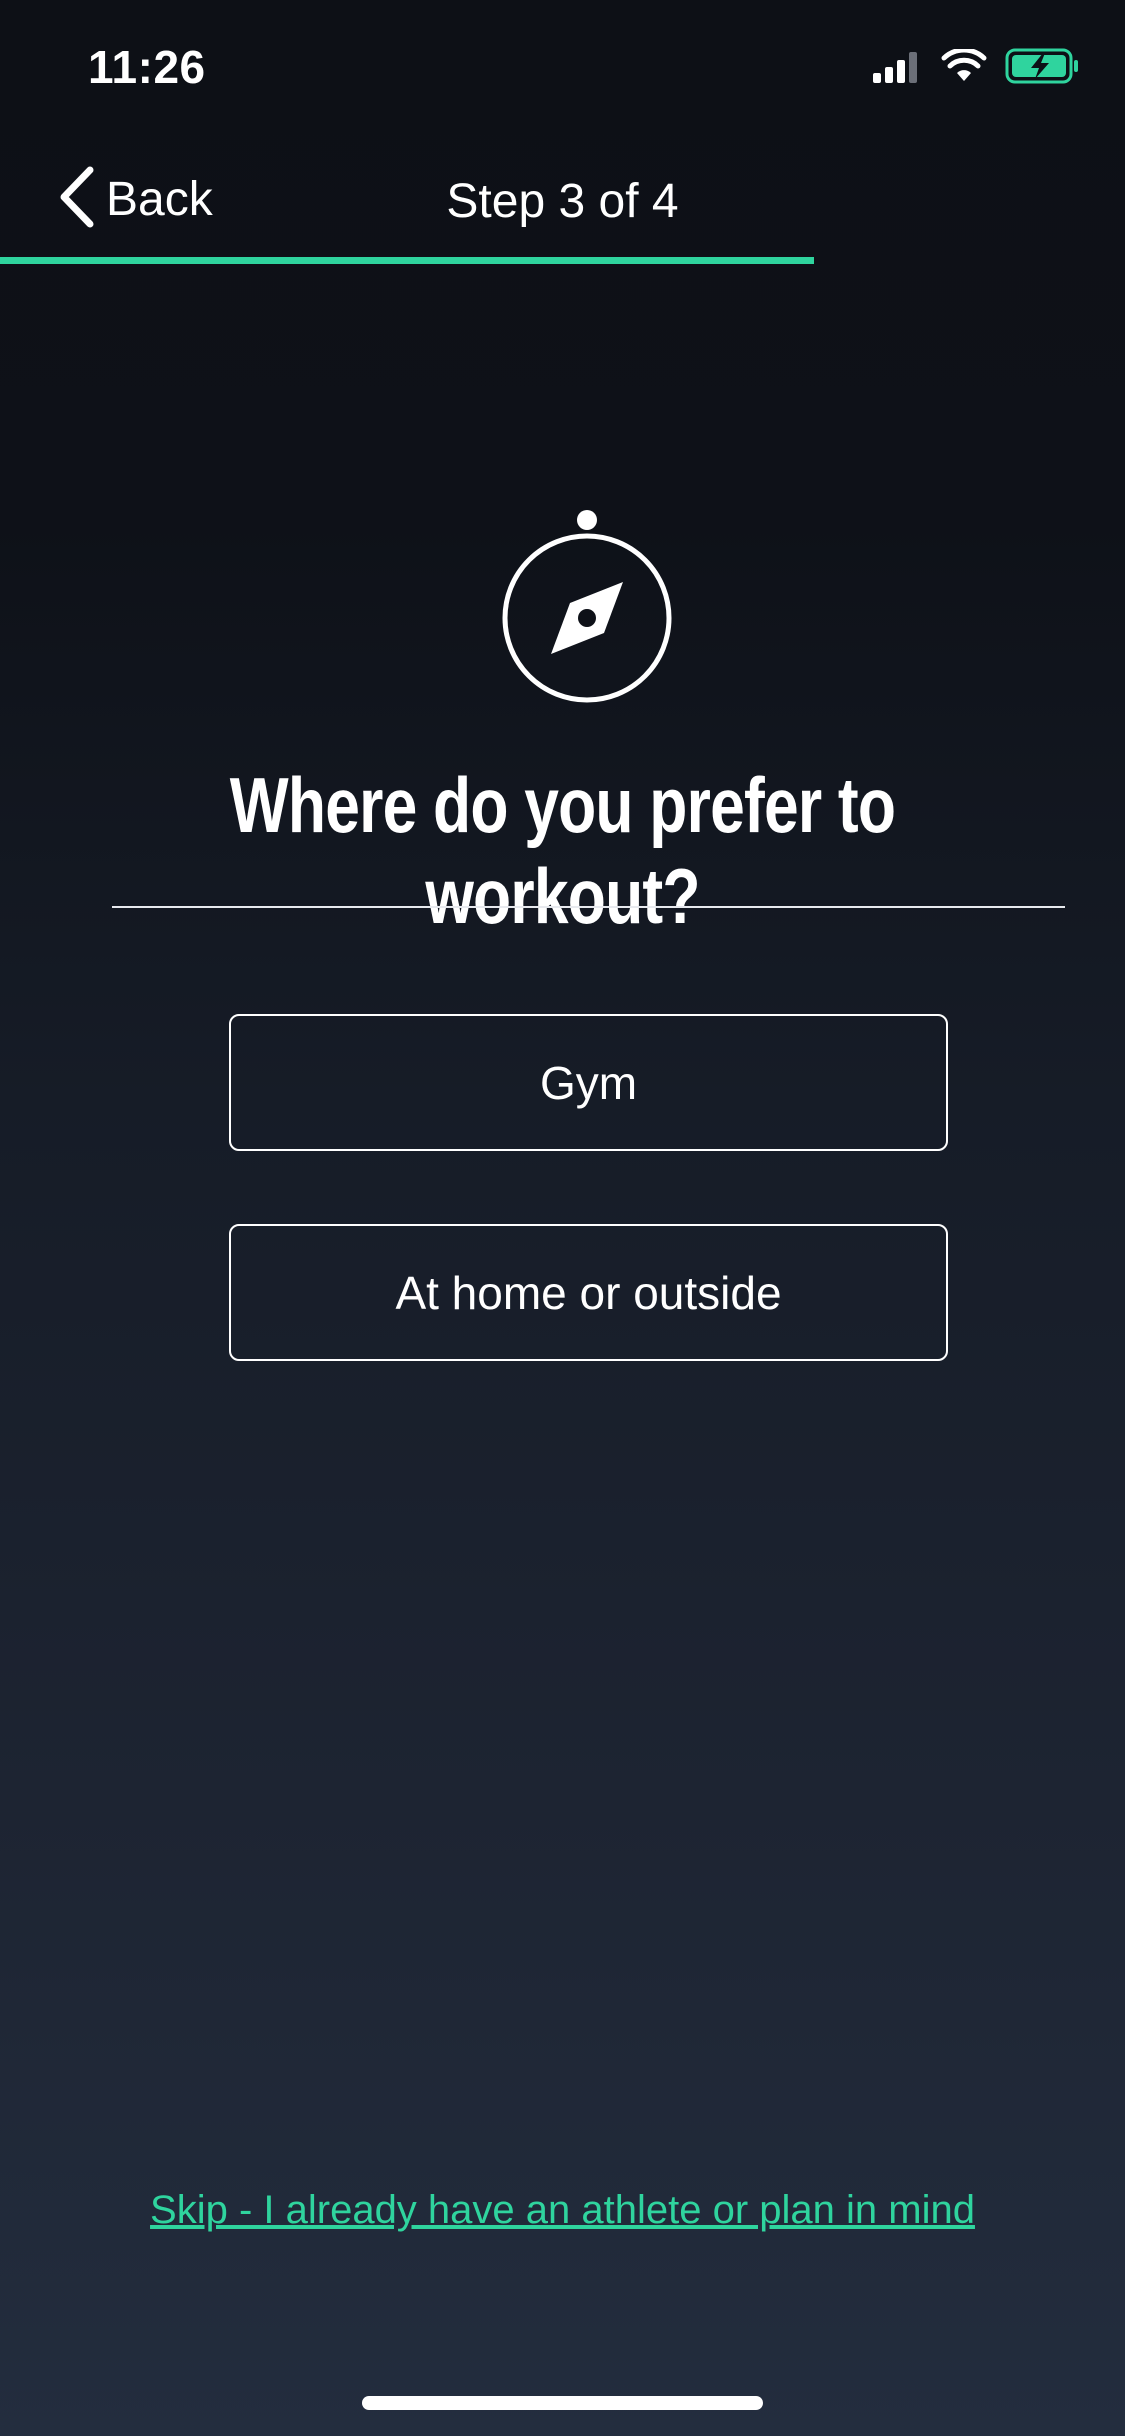  I want to click on nav-bar: Back Step 3 of 4, so click(562, 205).